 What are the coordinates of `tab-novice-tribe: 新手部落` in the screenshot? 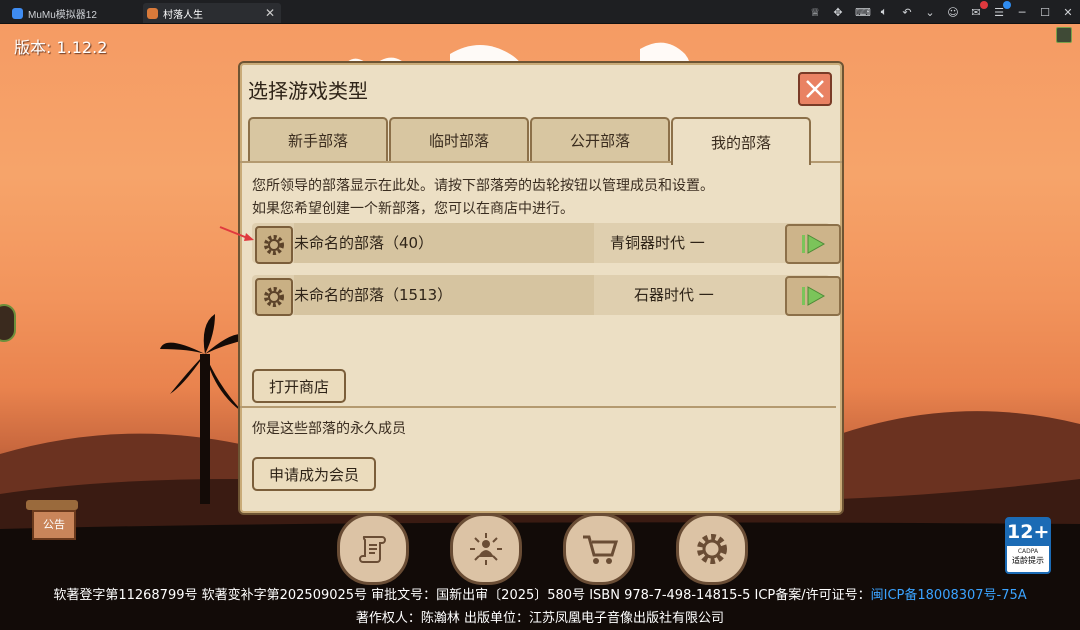 It's located at (318, 139).